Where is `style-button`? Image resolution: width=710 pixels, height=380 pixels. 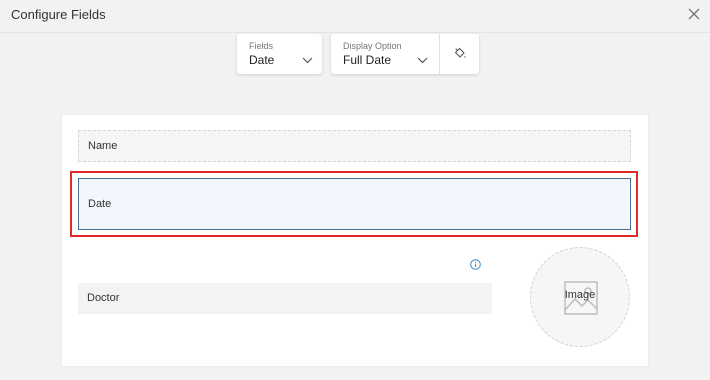 style-button is located at coordinates (459, 54).